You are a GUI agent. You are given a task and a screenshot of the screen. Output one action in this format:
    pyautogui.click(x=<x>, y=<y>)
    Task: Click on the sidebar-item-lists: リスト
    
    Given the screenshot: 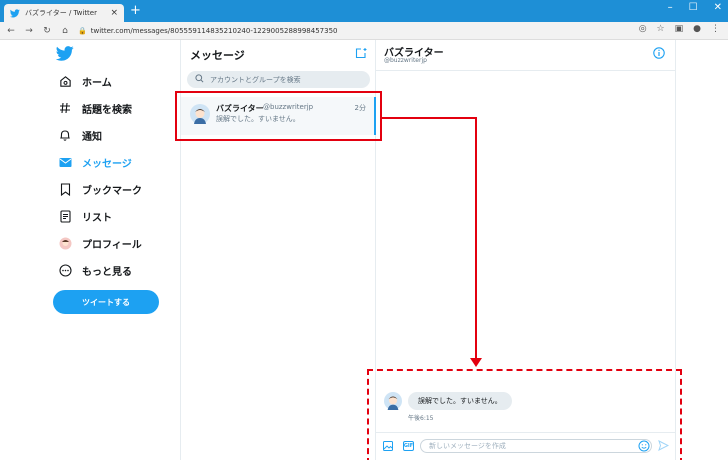 What is the action you would take?
    pyautogui.click(x=85, y=216)
    